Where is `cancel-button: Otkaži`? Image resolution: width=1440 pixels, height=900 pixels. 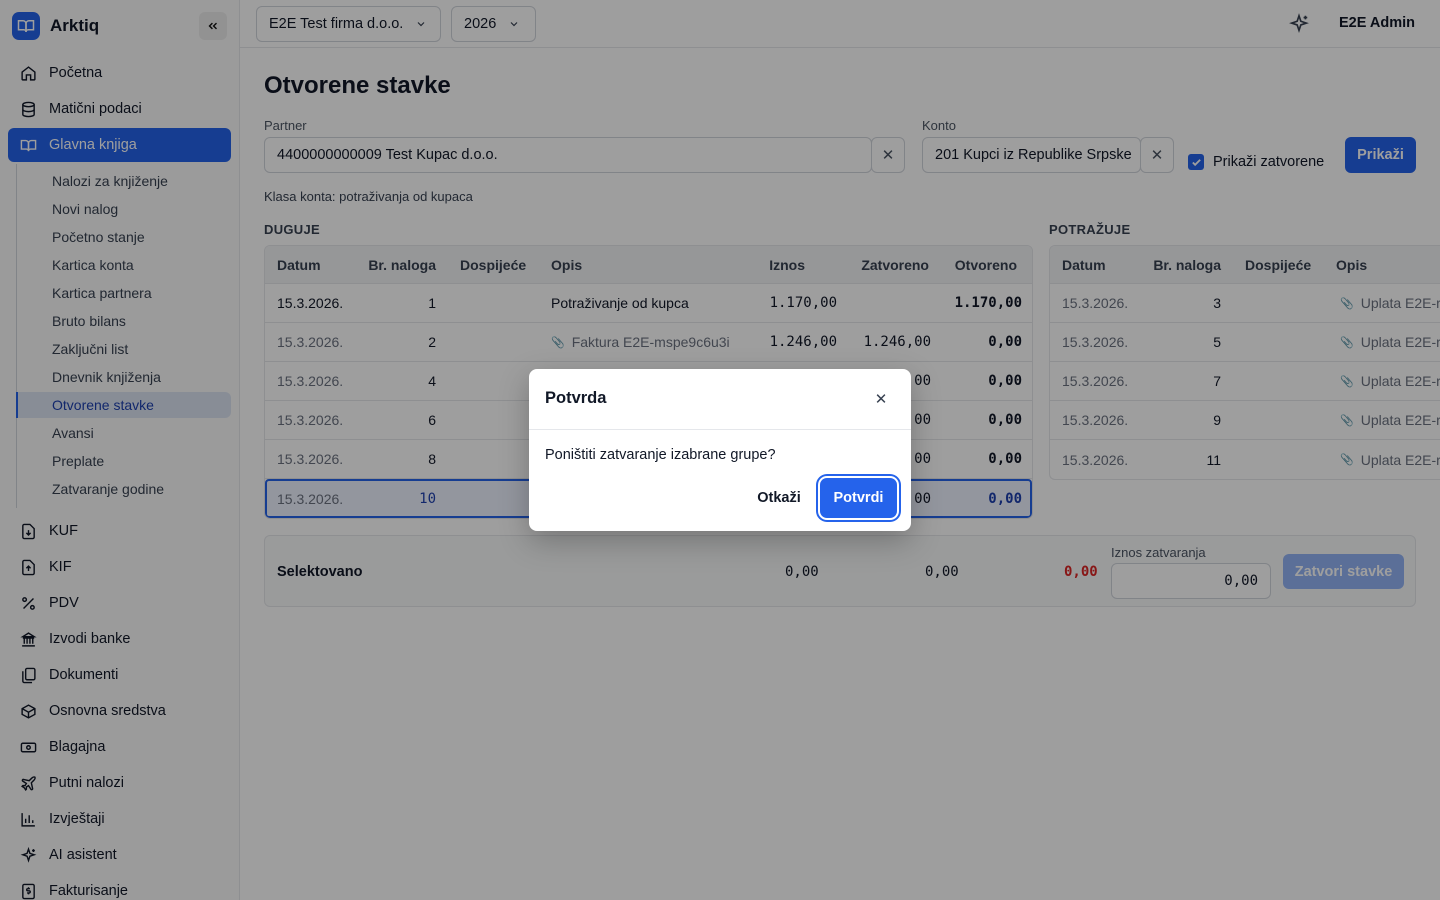
cancel-button: Otkaži is located at coordinates (779, 498).